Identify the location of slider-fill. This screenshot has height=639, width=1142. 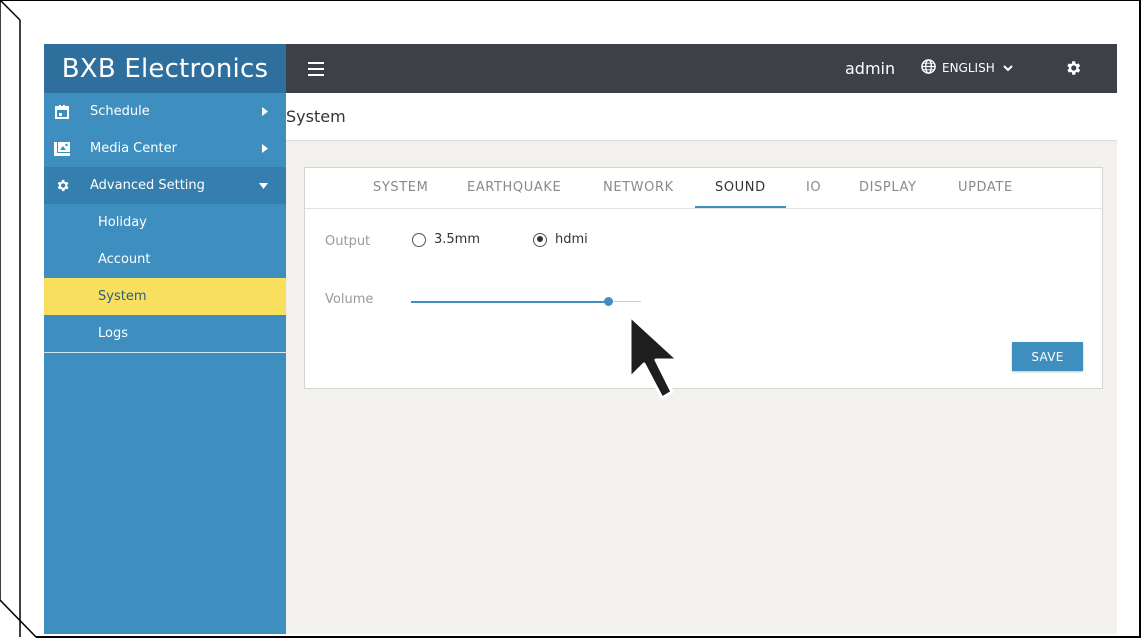
(510, 302).